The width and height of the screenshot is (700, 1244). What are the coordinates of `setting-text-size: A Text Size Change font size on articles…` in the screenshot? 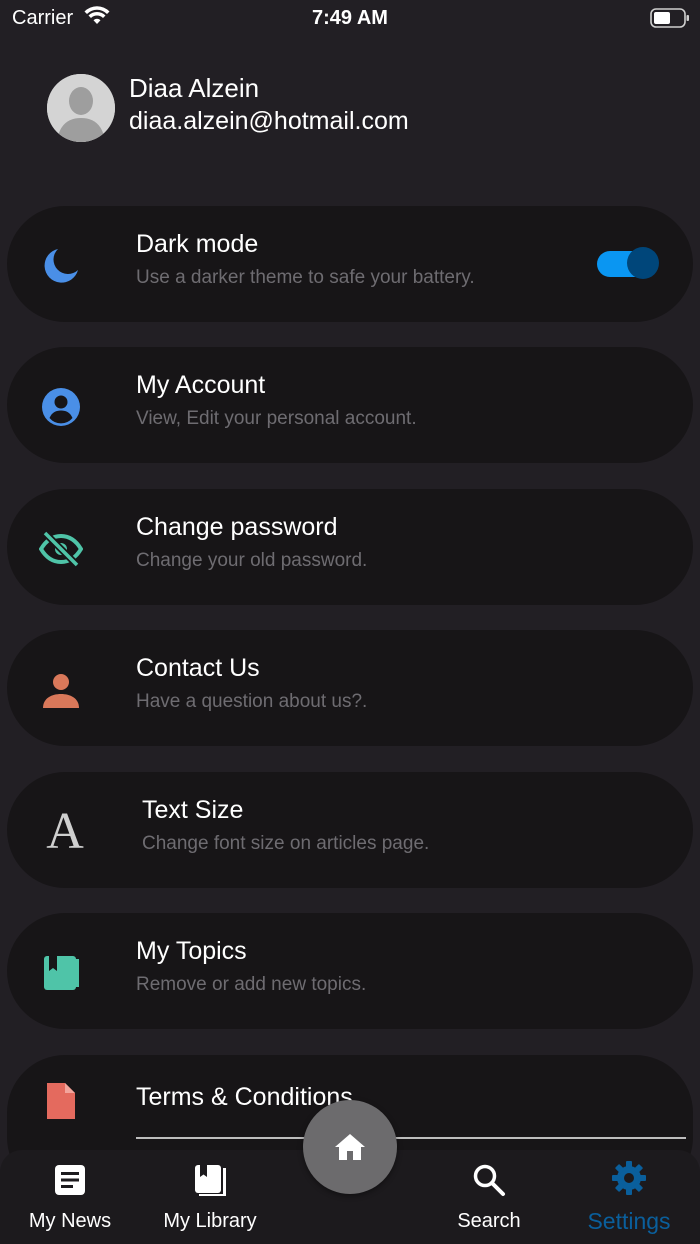 It's located at (350, 830).